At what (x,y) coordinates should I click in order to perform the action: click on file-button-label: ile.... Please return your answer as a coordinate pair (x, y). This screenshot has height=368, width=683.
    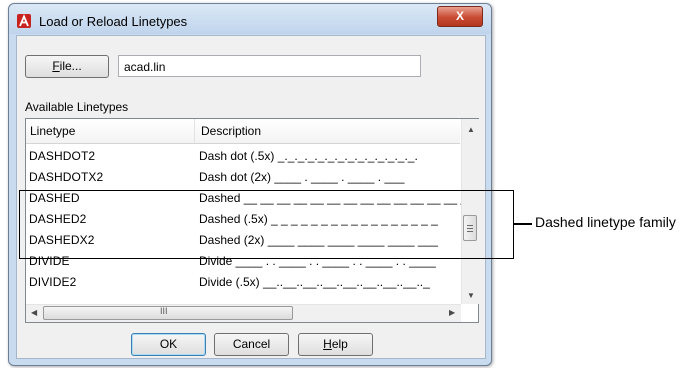
    Looking at the image, I should click on (70, 66).